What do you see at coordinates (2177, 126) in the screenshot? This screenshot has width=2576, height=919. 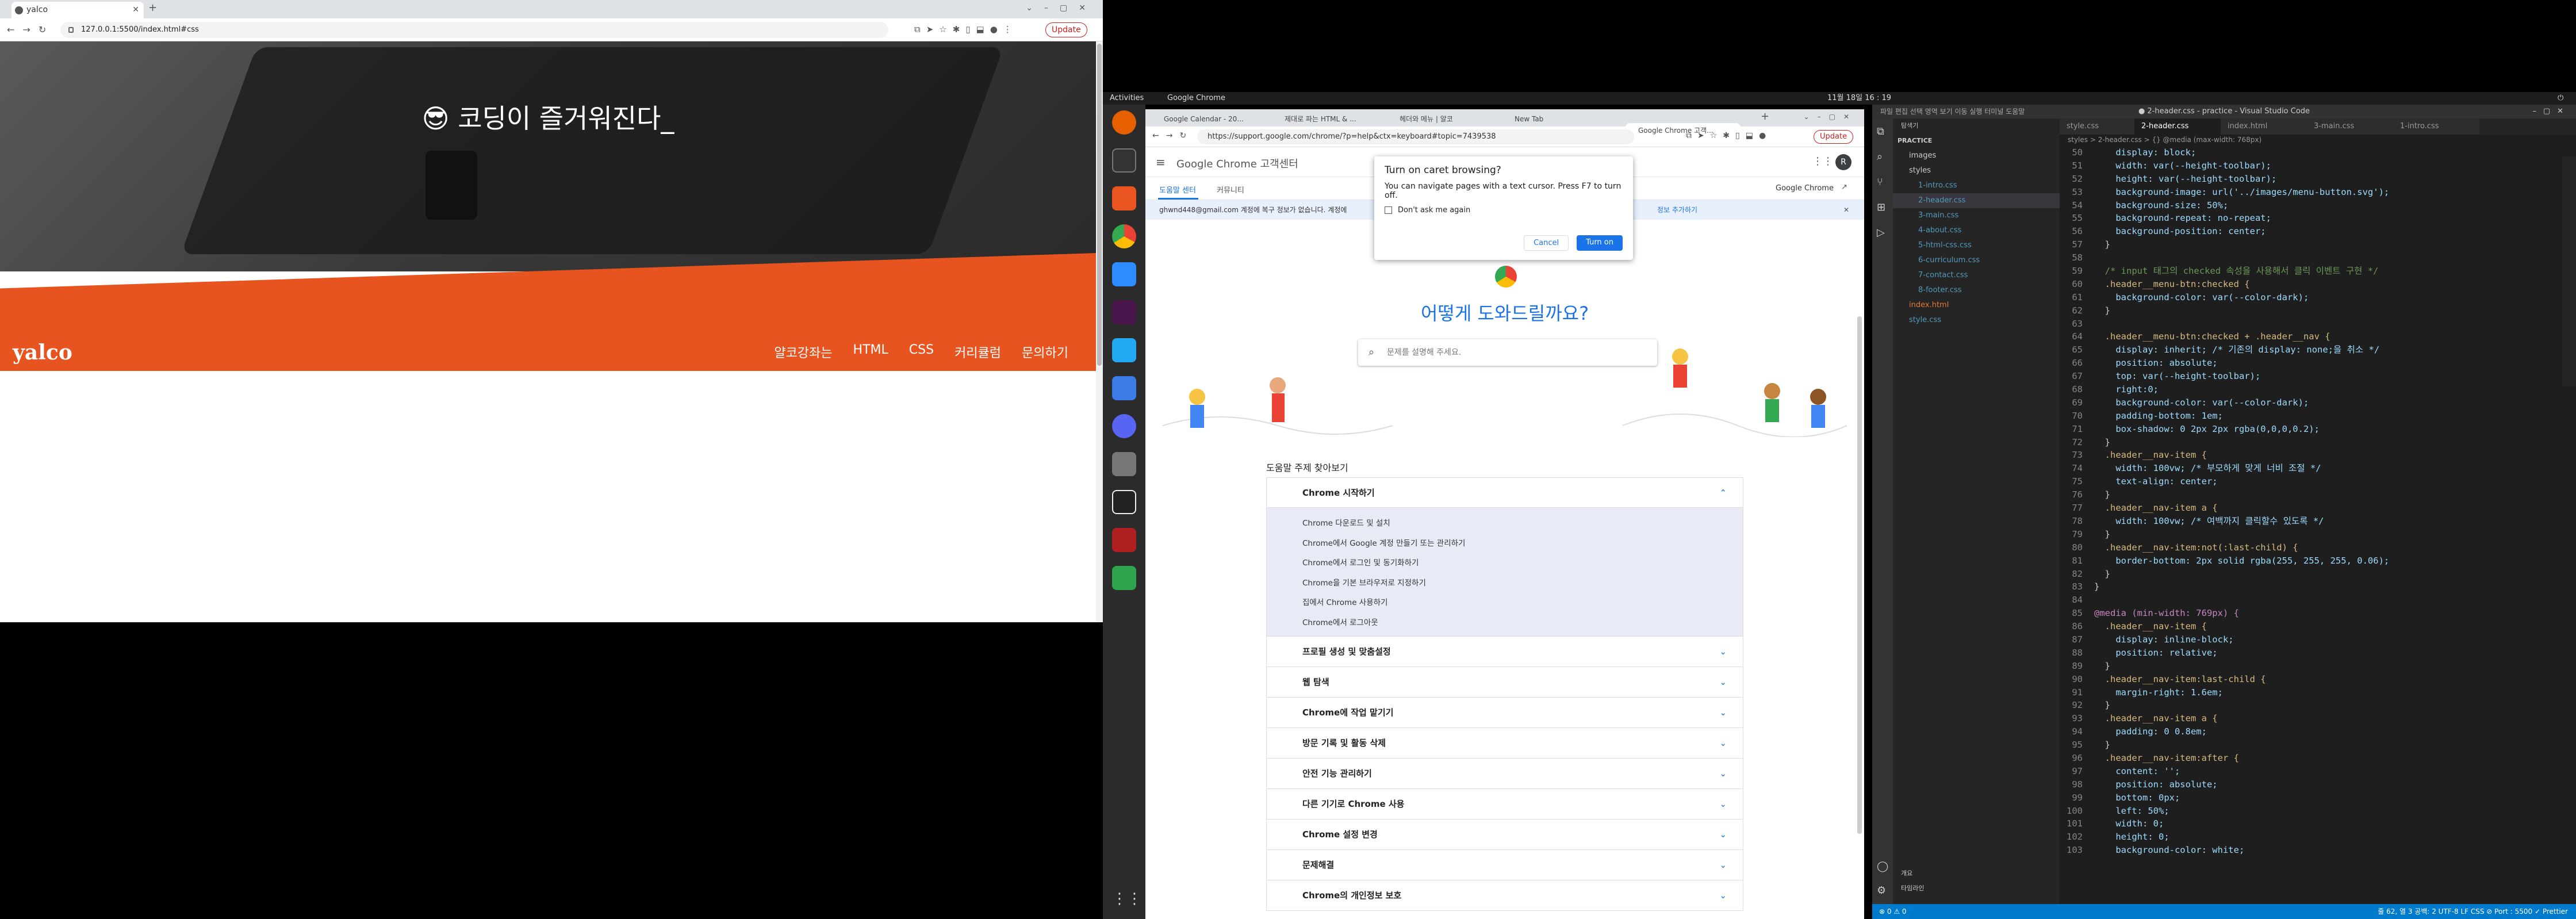 I see `editor-tab-active: 2-header.css` at bounding box center [2177, 126].